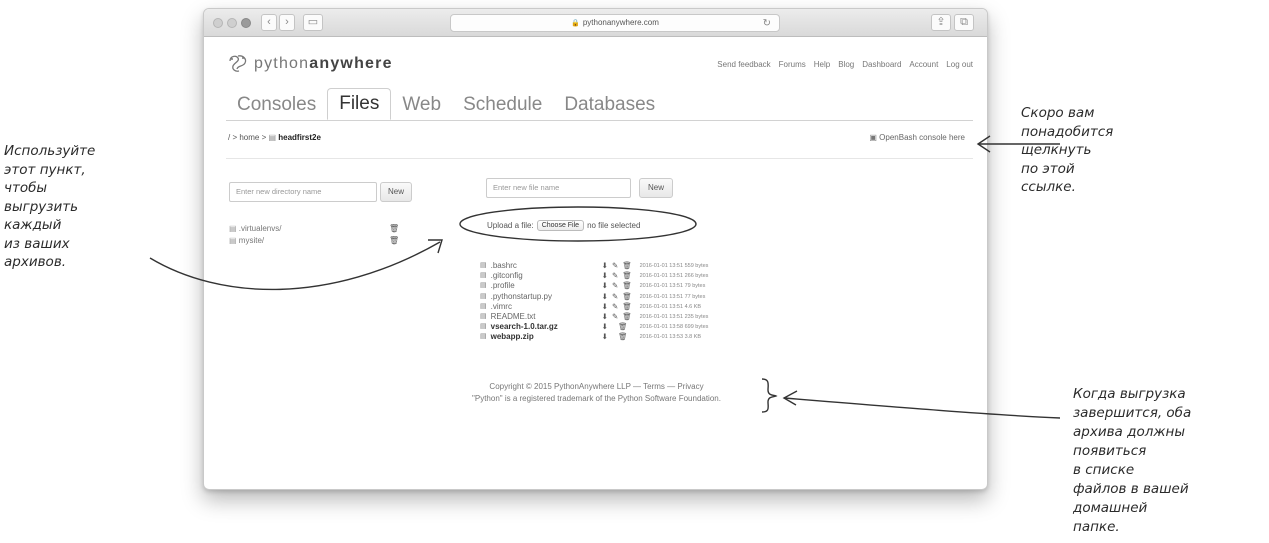 Image resolution: width=1269 pixels, height=543 pixels. I want to click on new-file-button: New, so click(656, 188).